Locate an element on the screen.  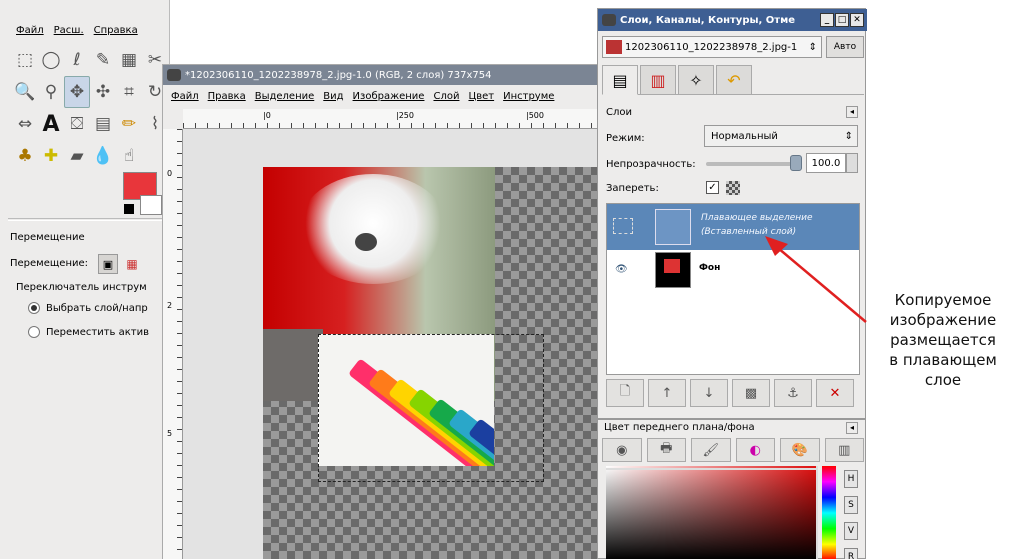
annotation-line: в плавающем is located at coordinates (943, 360).